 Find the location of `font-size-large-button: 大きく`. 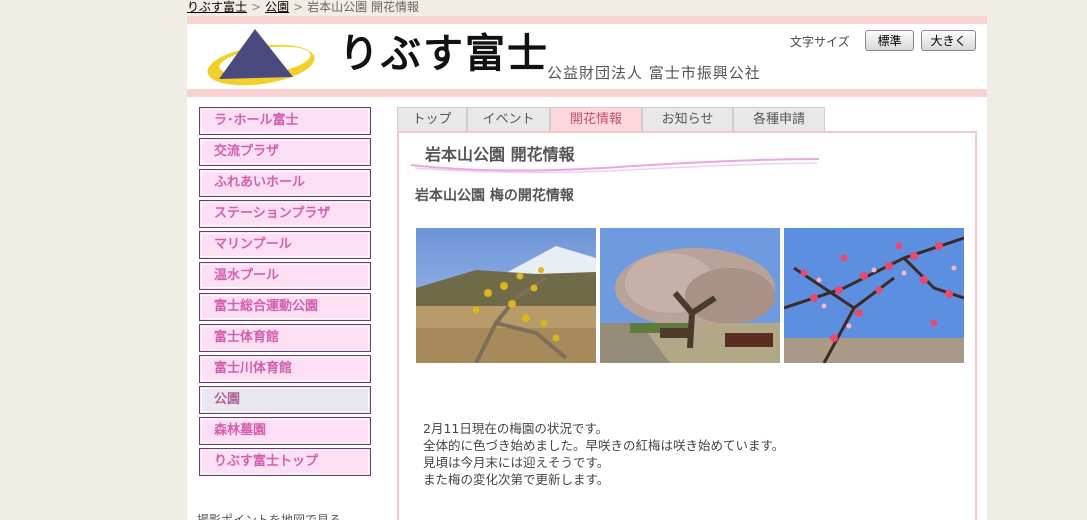

font-size-large-button: 大きく is located at coordinates (948, 40).